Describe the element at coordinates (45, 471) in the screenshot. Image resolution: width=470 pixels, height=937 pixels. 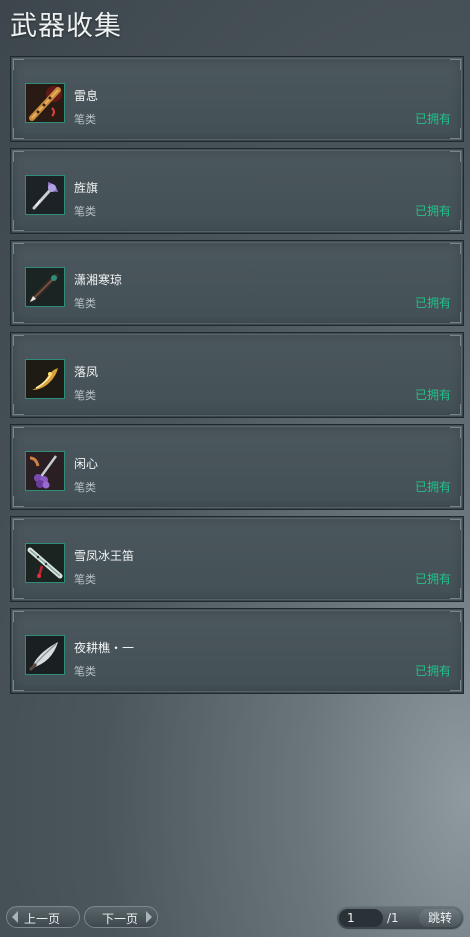
I see `grape-brush-icon` at that location.